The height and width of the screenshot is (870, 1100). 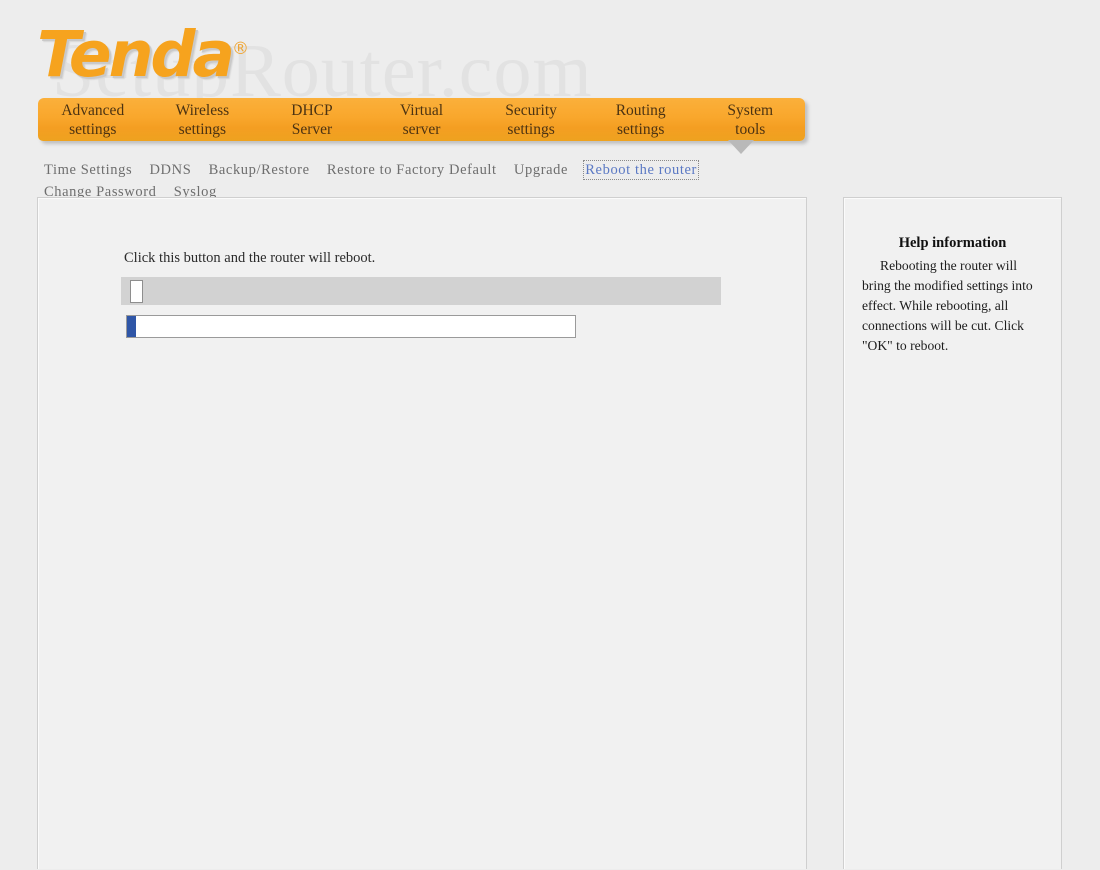 What do you see at coordinates (641, 120) in the screenshot?
I see `nav-item-routing-settings: Routing settings` at bounding box center [641, 120].